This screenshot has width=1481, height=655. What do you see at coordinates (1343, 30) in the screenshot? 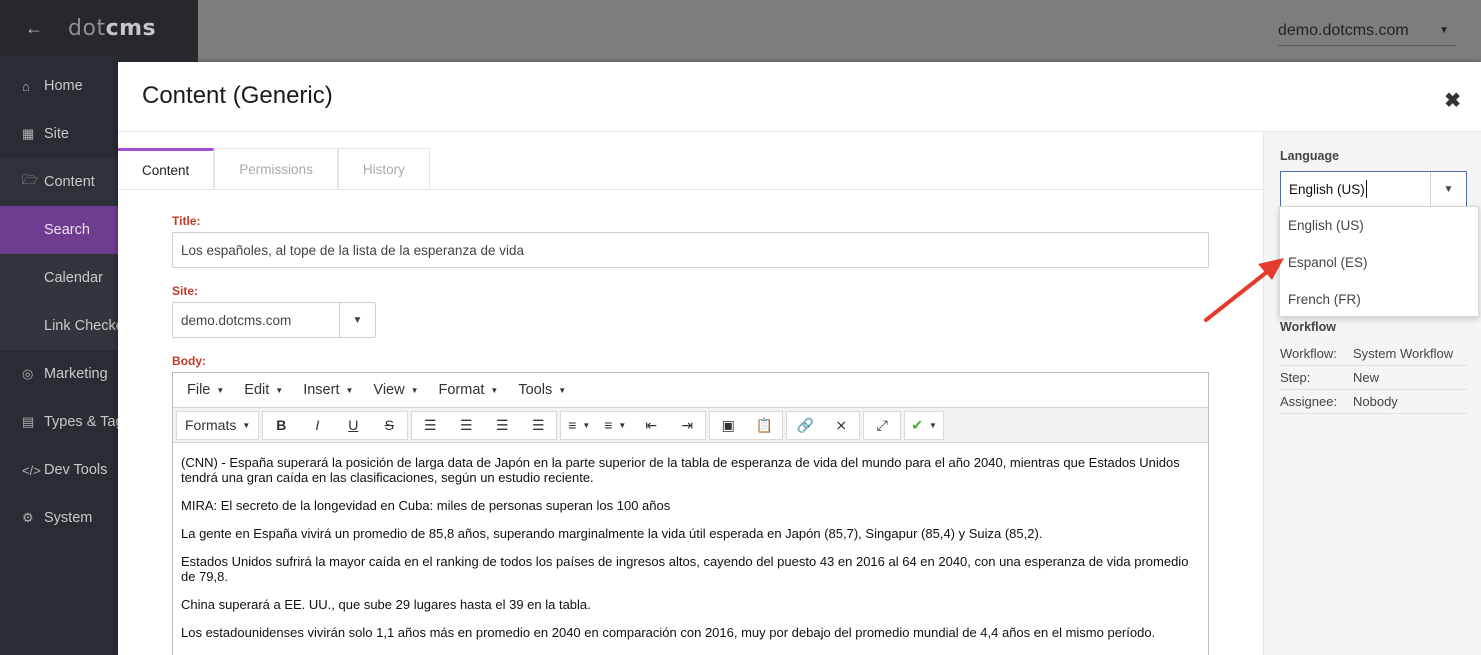
I see `site-switcher-value: demo.dotcms.com` at bounding box center [1343, 30].